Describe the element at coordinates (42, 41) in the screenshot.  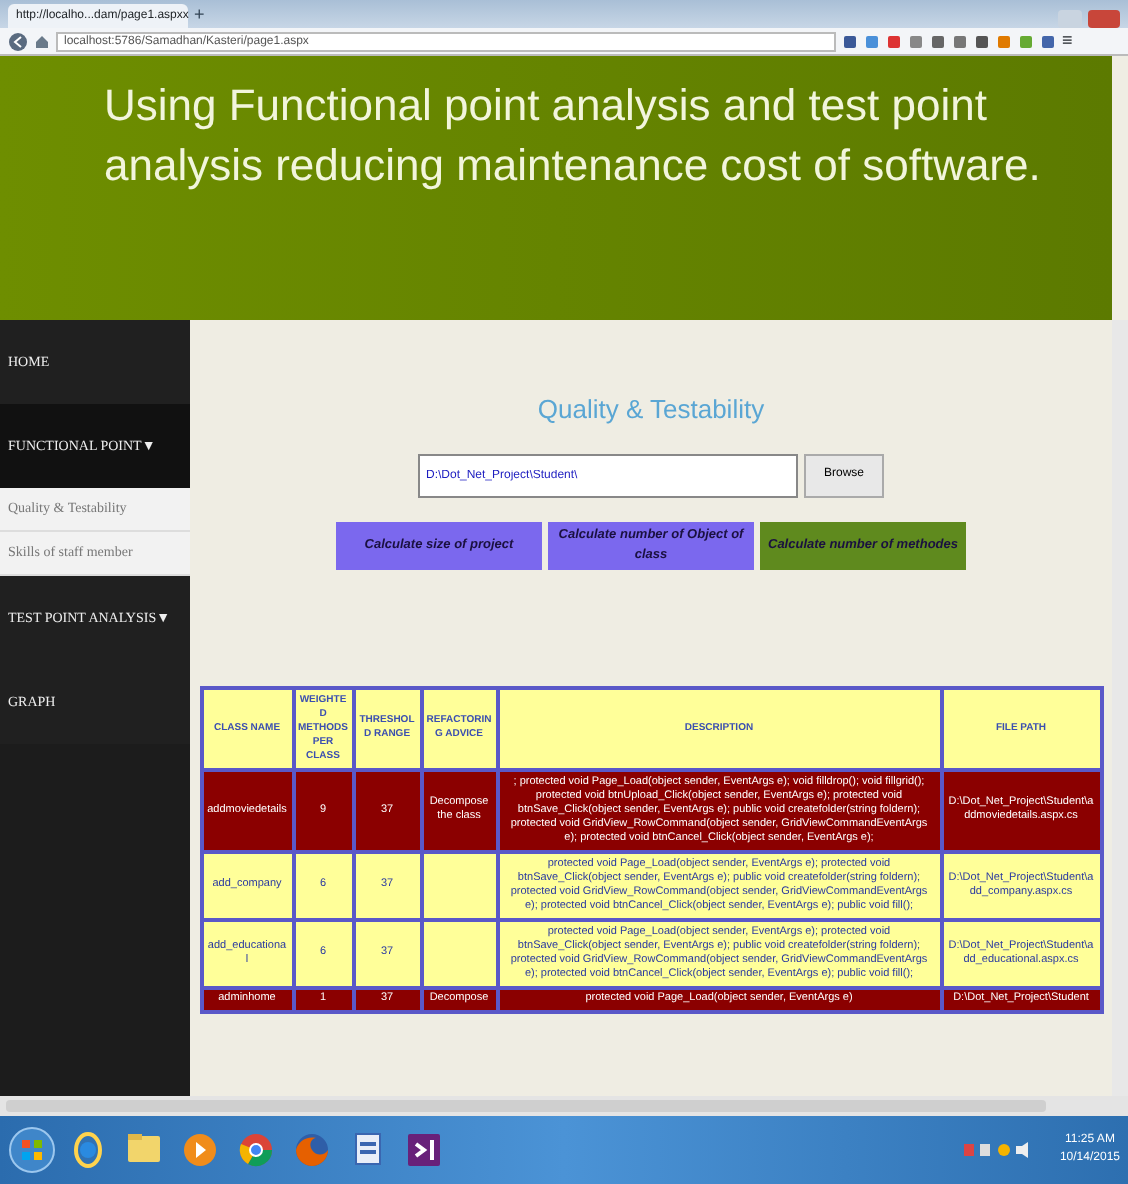
I see `home-icon` at that location.